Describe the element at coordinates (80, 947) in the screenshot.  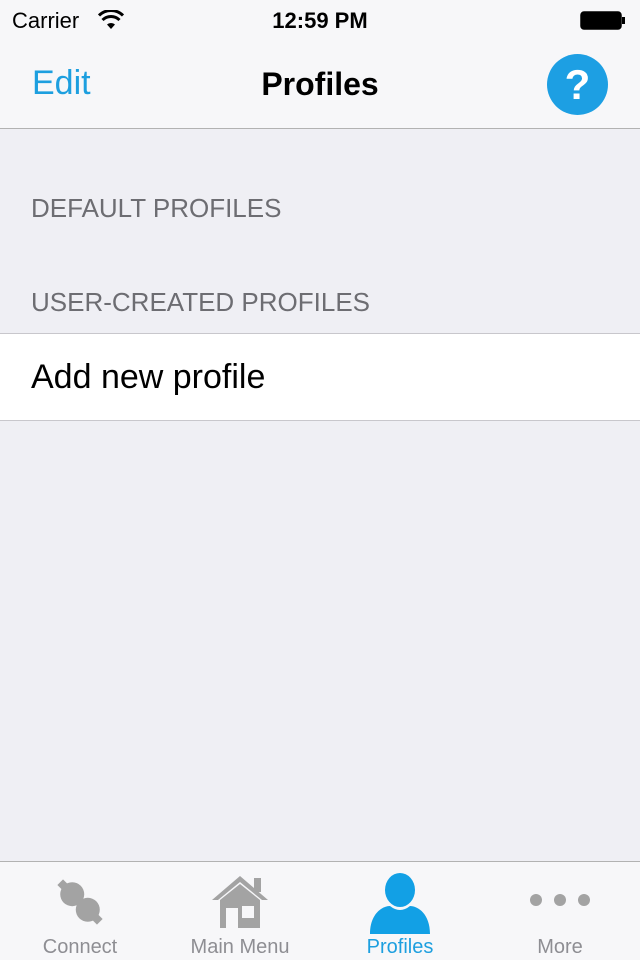
I see `tab-connect-label: Connect` at that location.